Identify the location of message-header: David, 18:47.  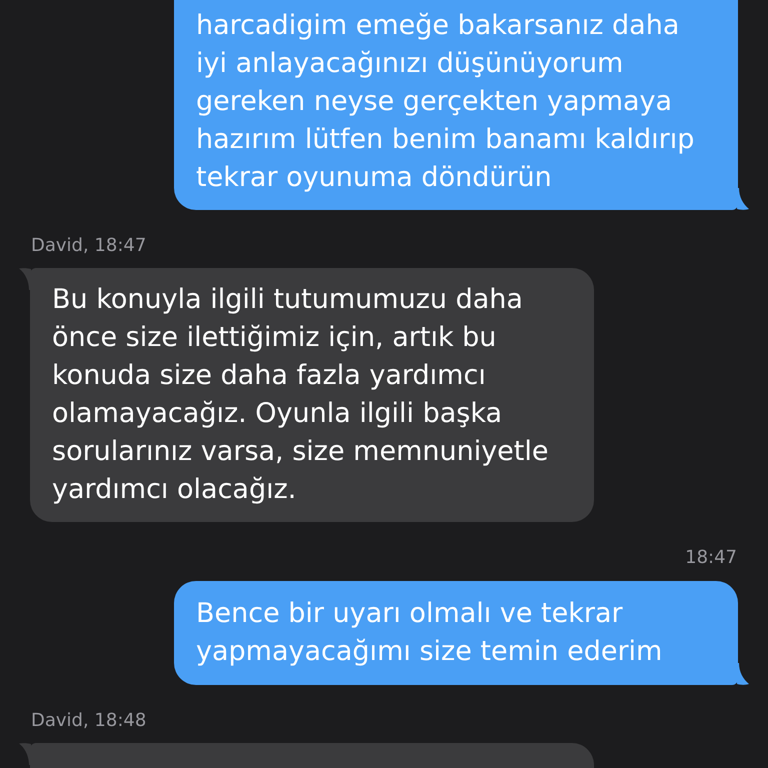
(88, 246).